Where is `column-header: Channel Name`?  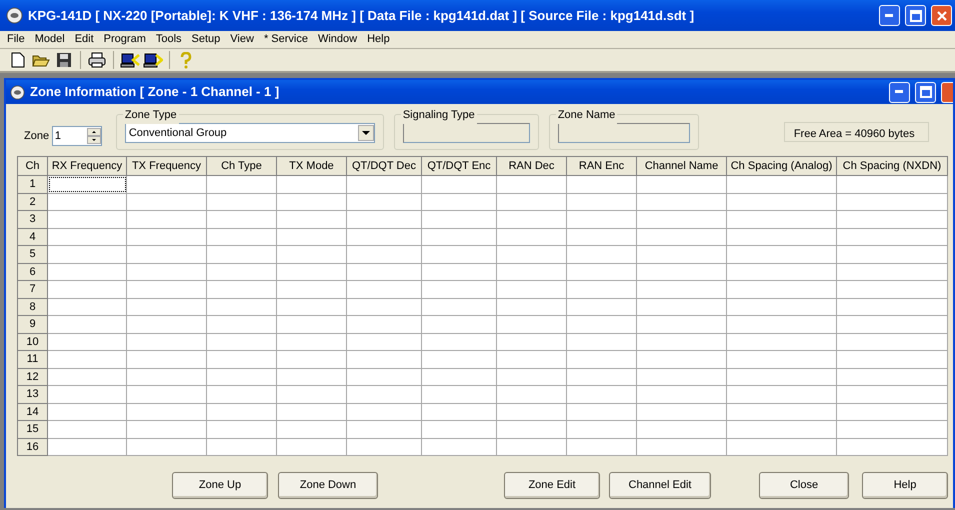
column-header: Channel Name is located at coordinates (681, 166).